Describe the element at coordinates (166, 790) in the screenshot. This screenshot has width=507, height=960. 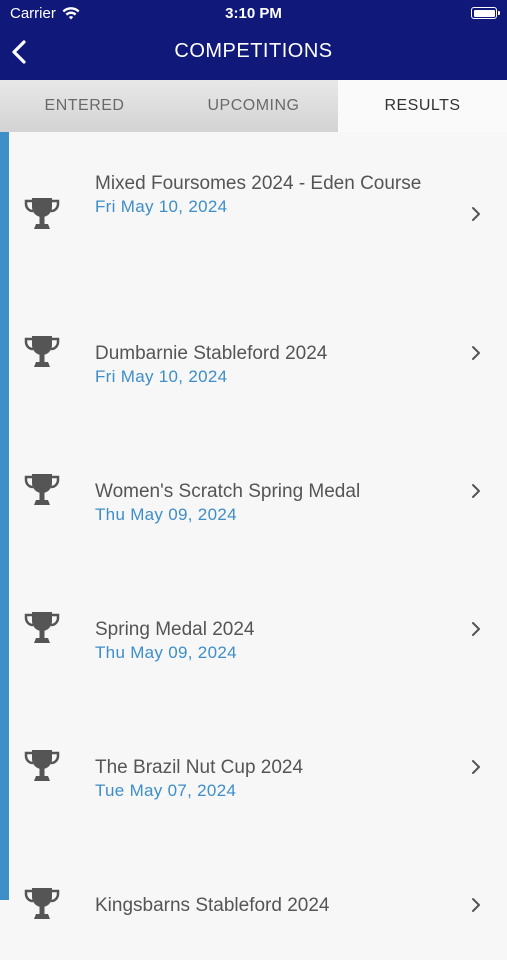
I see `competition-date: Tue May 07, 2024` at that location.